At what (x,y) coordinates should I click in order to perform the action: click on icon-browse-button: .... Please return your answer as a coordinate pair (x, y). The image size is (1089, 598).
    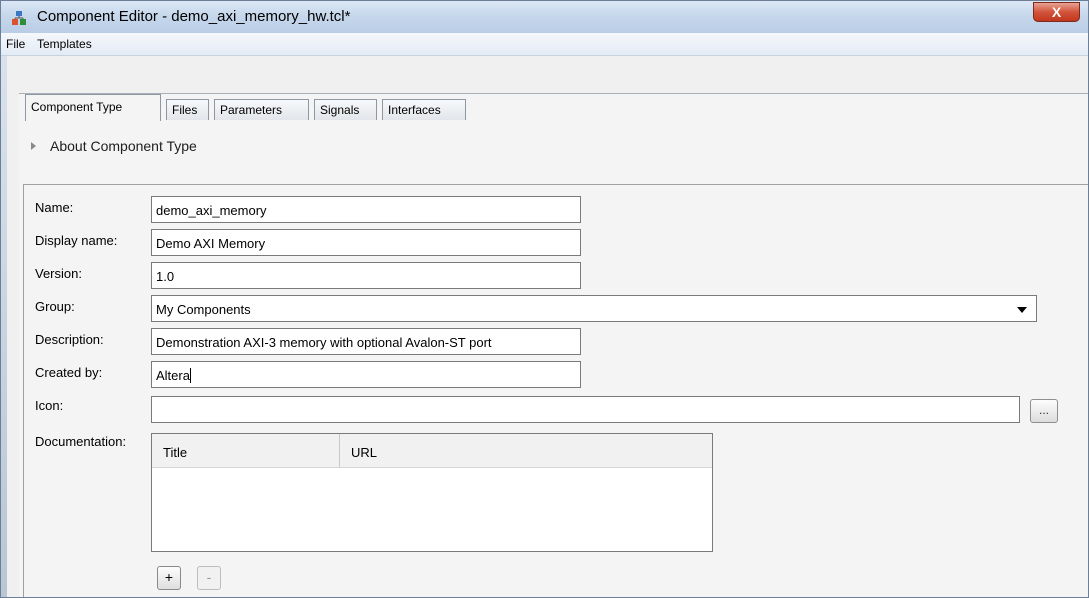
    Looking at the image, I should click on (1044, 411).